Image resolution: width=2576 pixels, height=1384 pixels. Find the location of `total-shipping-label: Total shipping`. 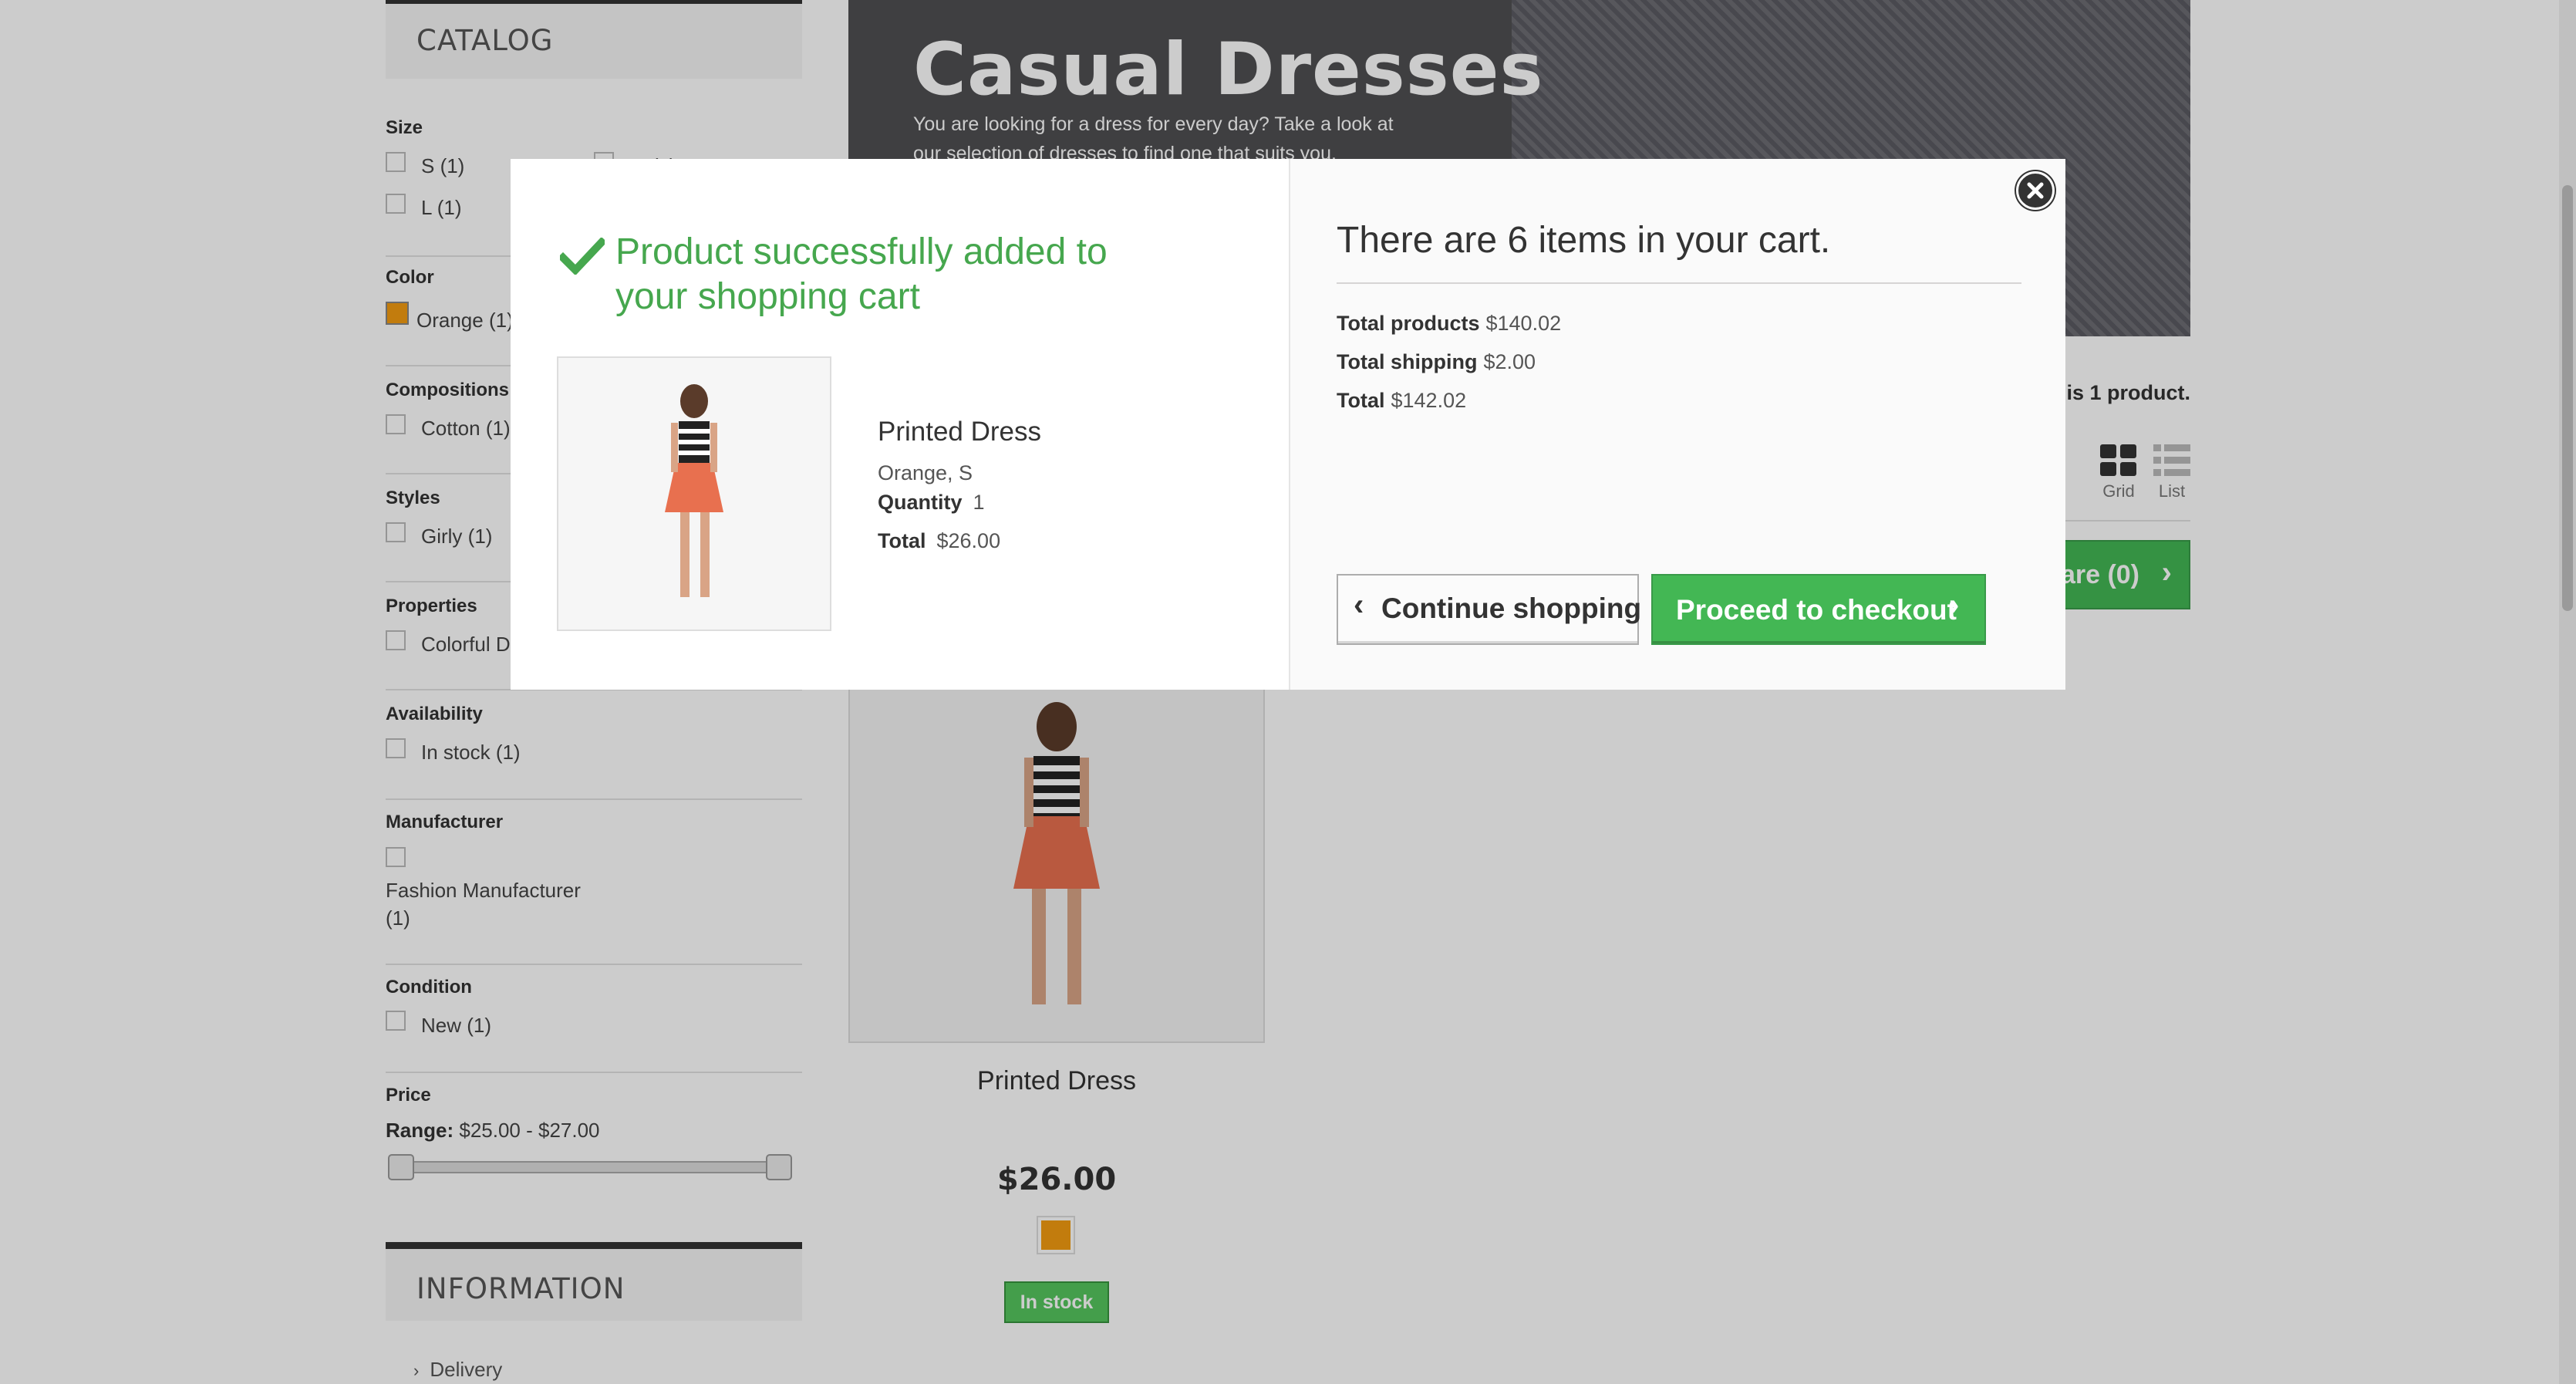

total-shipping-label: Total shipping is located at coordinates (1407, 361).